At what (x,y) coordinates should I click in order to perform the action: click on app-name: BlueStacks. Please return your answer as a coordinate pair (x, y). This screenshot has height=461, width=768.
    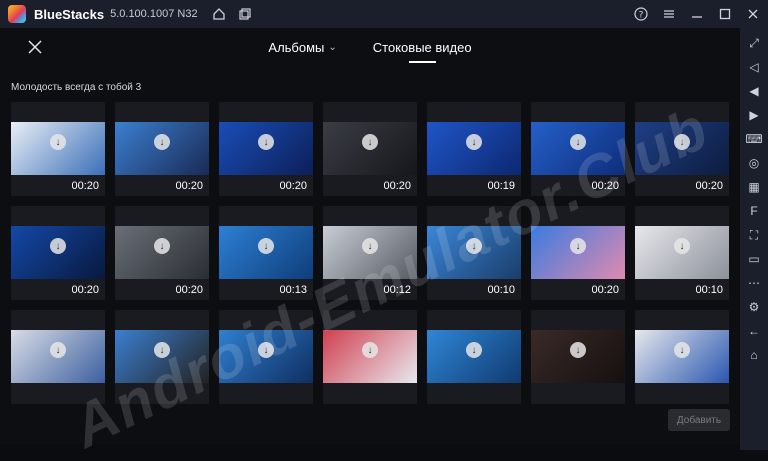
    Looking at the image, I should click on (69, 14).